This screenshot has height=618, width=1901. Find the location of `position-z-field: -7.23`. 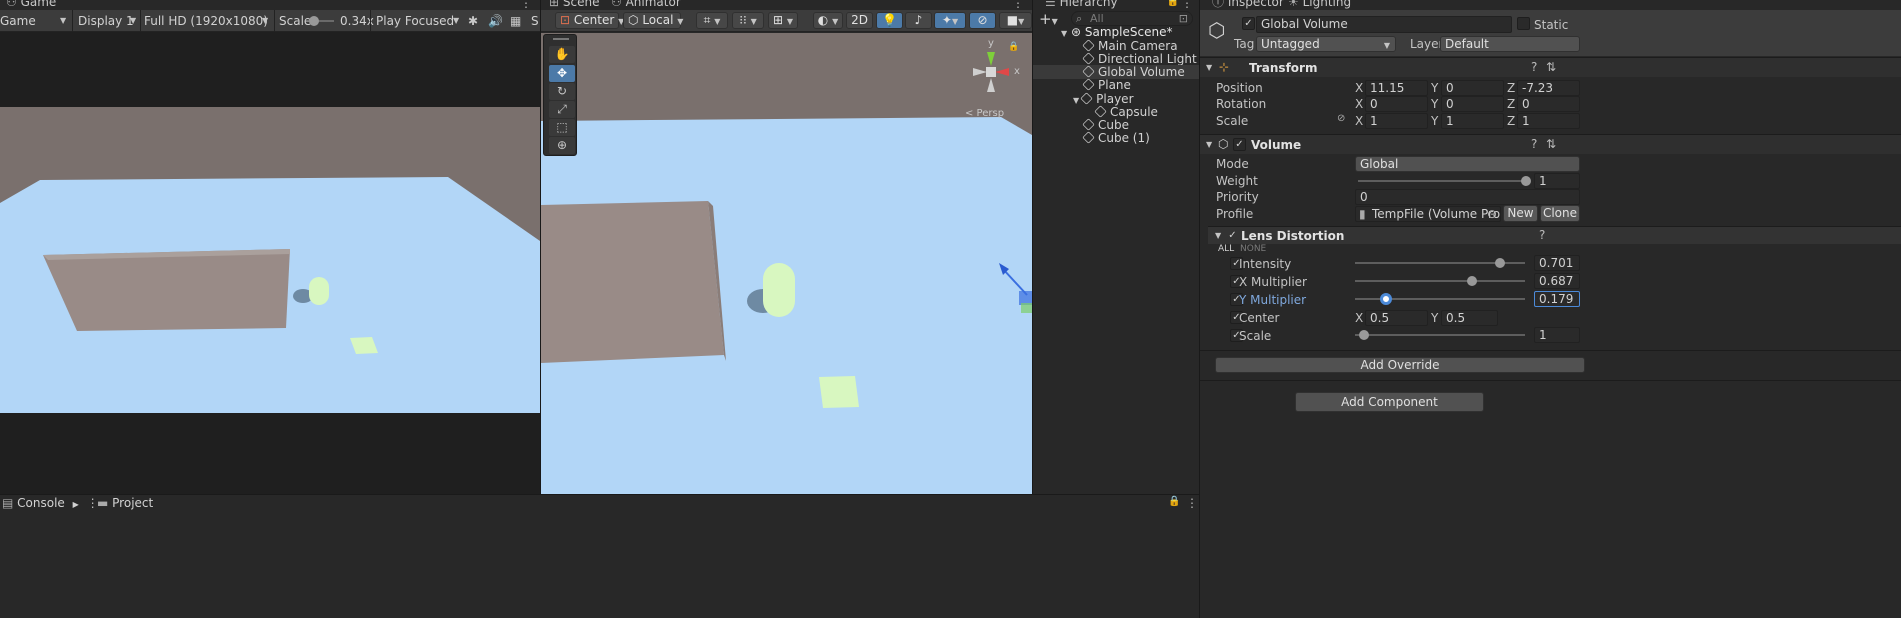

position-z-field: -7.23 is located at coordinates (1548, 88).